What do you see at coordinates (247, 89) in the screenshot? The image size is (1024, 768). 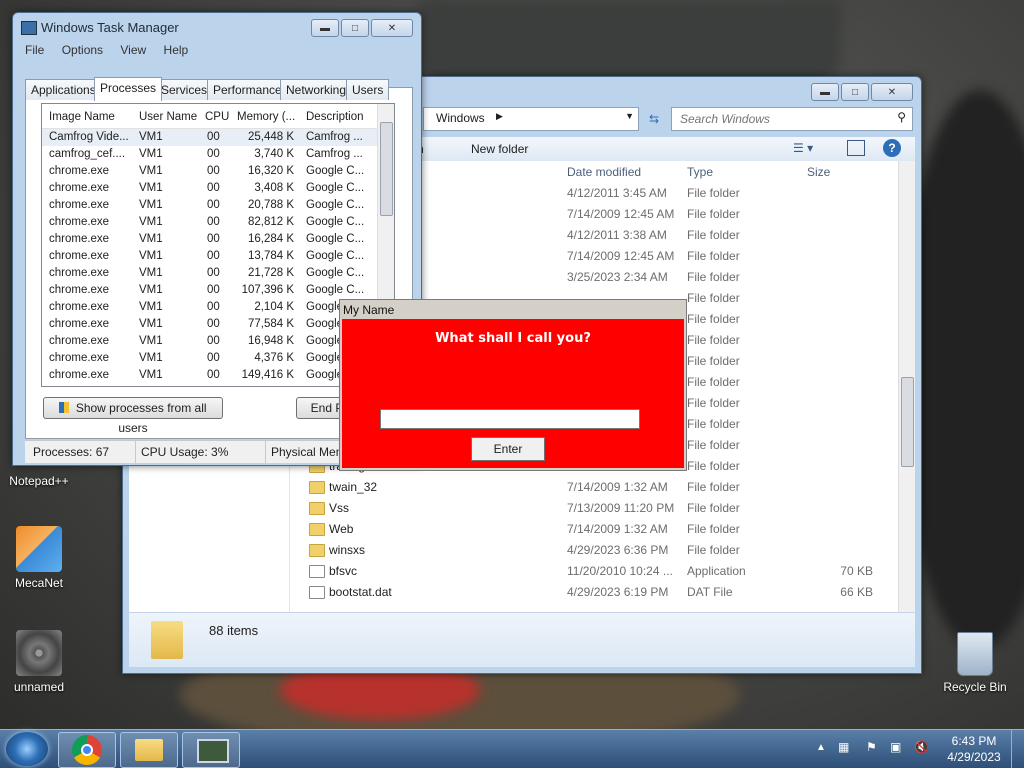 I see `tab-performance: Performance` at bounding box center [247, 89].